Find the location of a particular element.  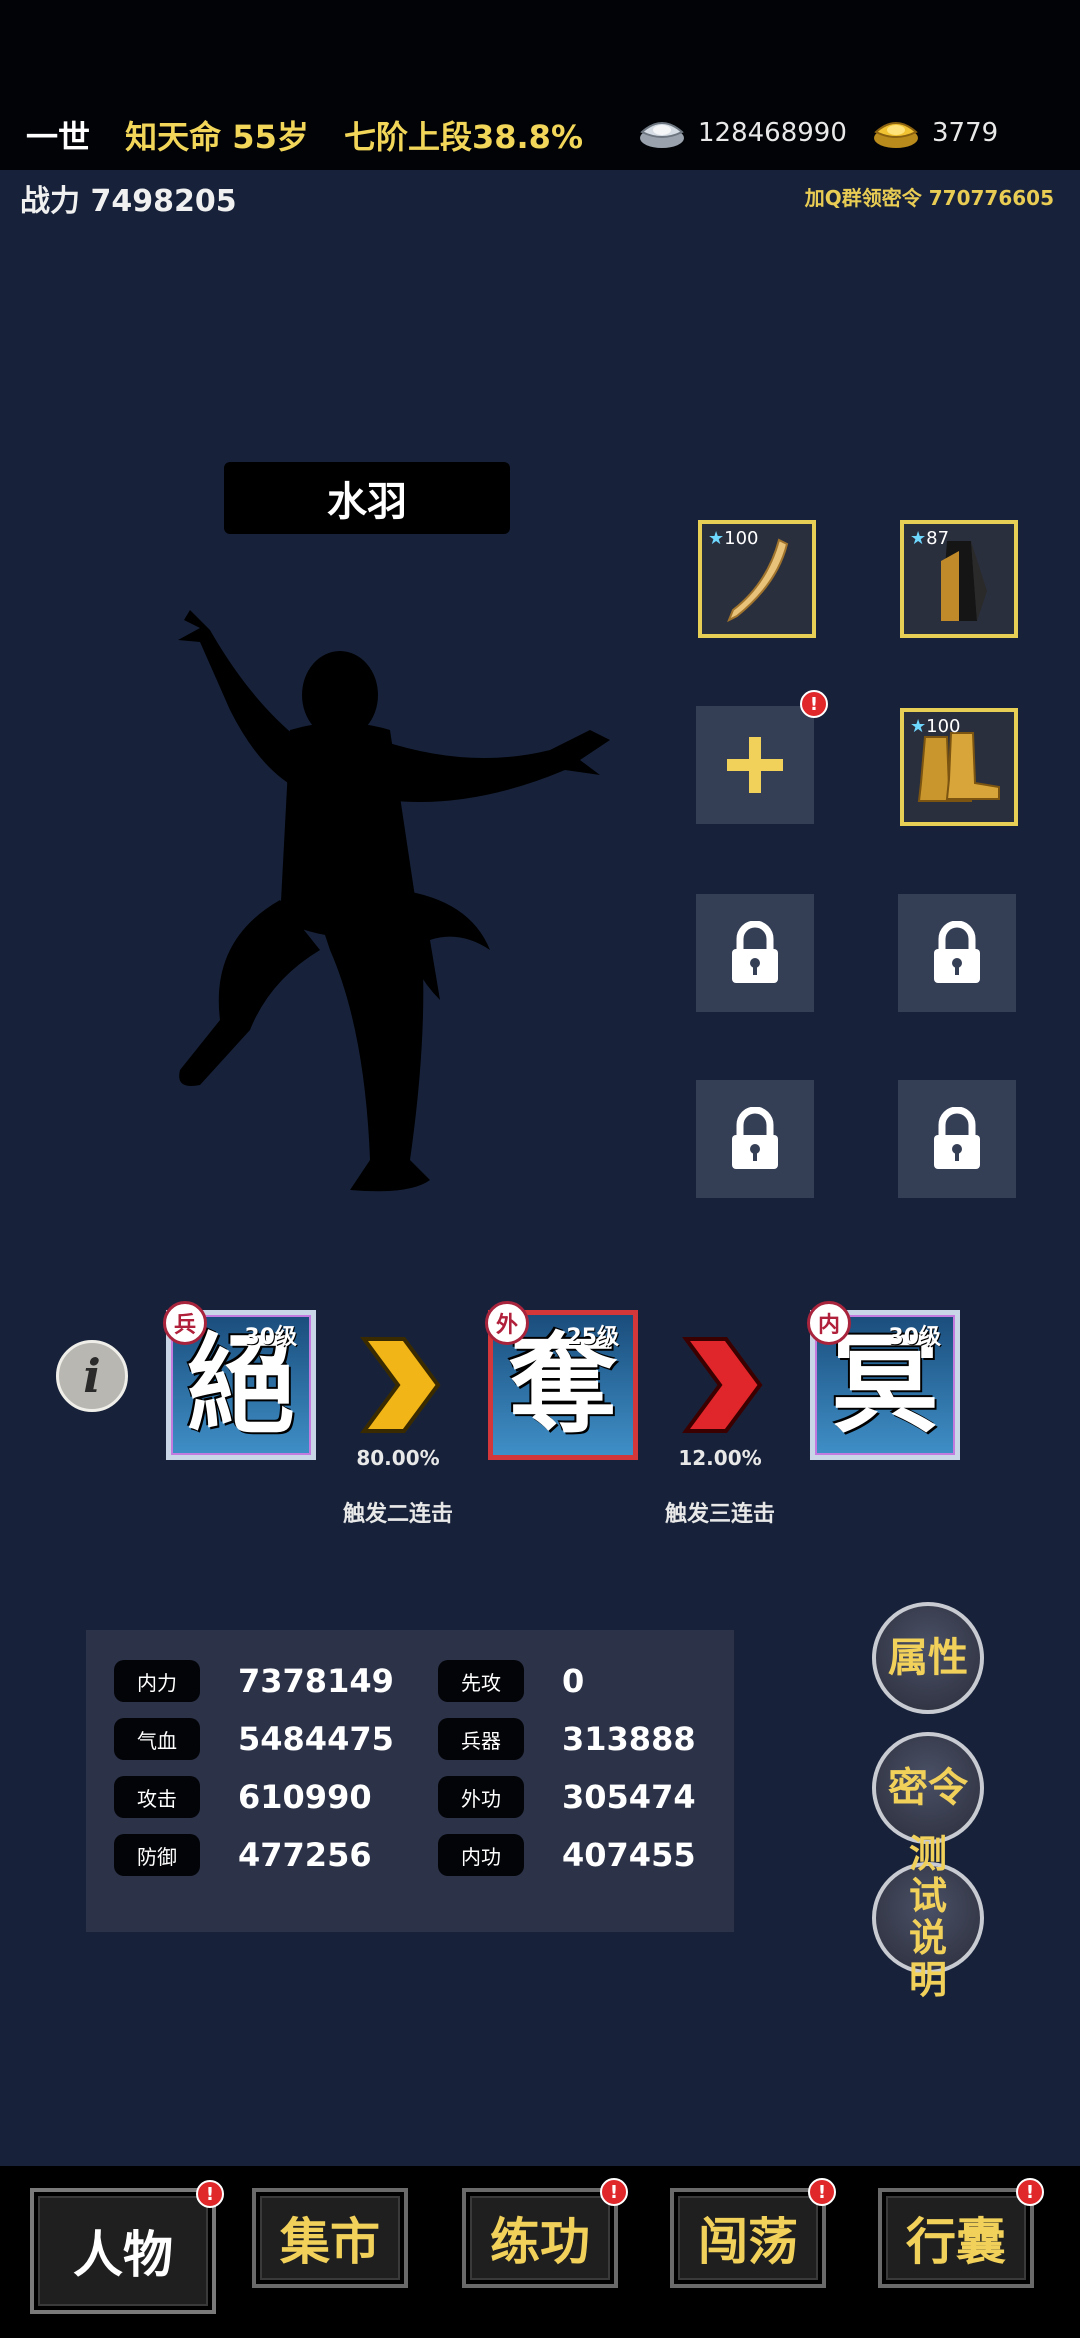

skill-type-badge: 外 is located at coordinates (507, 1323).